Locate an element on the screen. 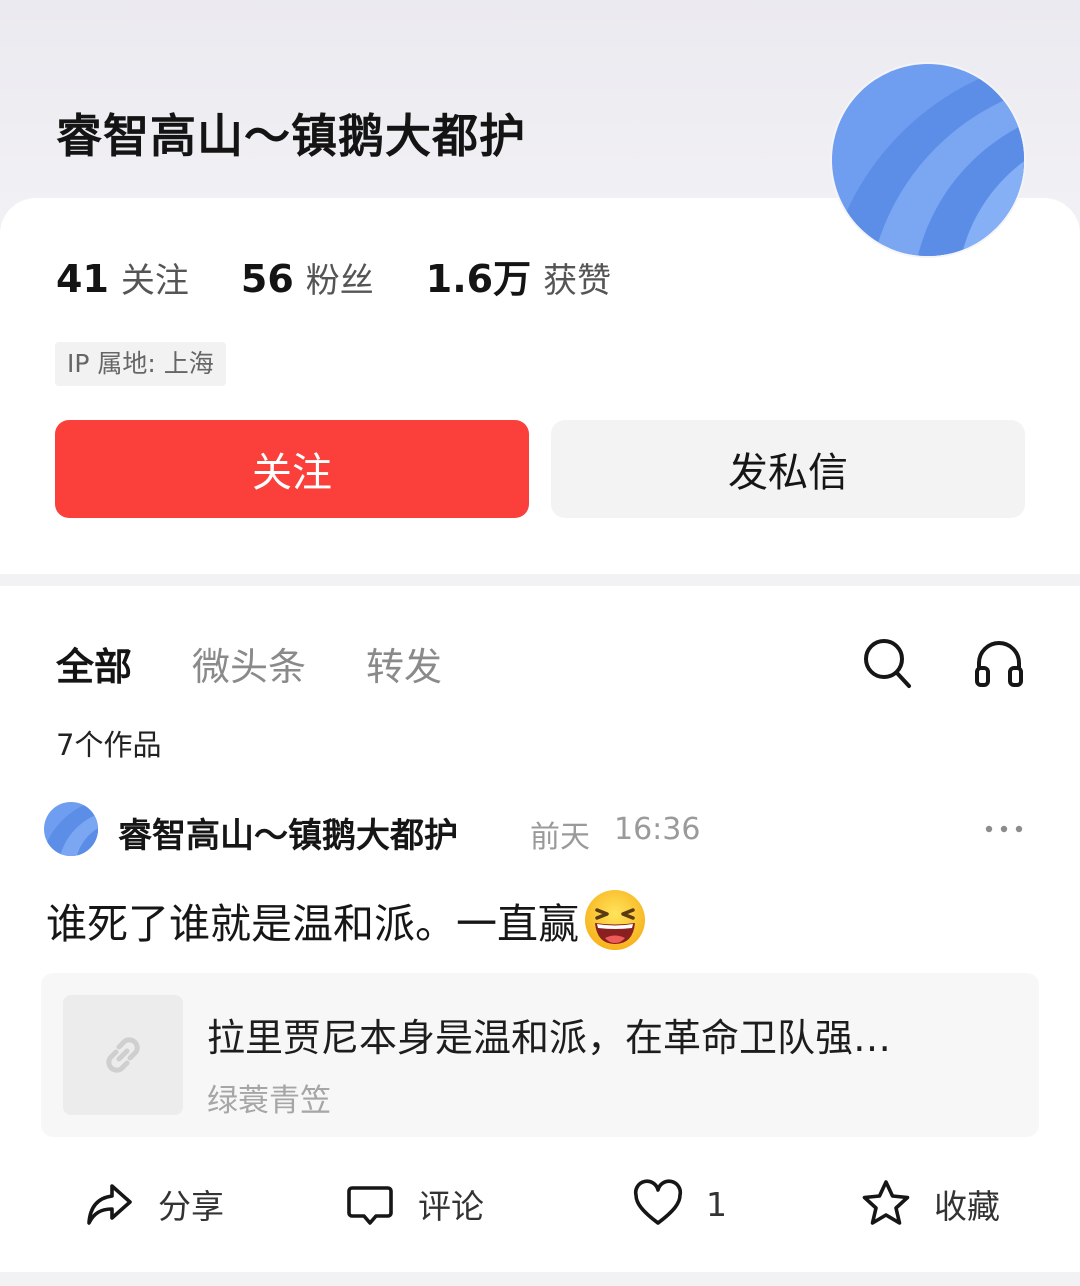 This screenshot has width=1080, height=1286. link-icon is located at coordinates (123, 1055).